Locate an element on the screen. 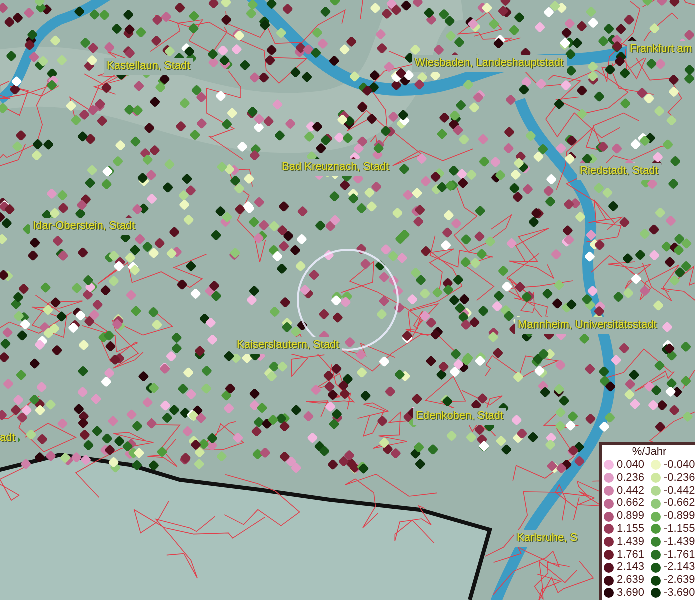  legend-value: -3.690 is located at coordinates (679, 593).